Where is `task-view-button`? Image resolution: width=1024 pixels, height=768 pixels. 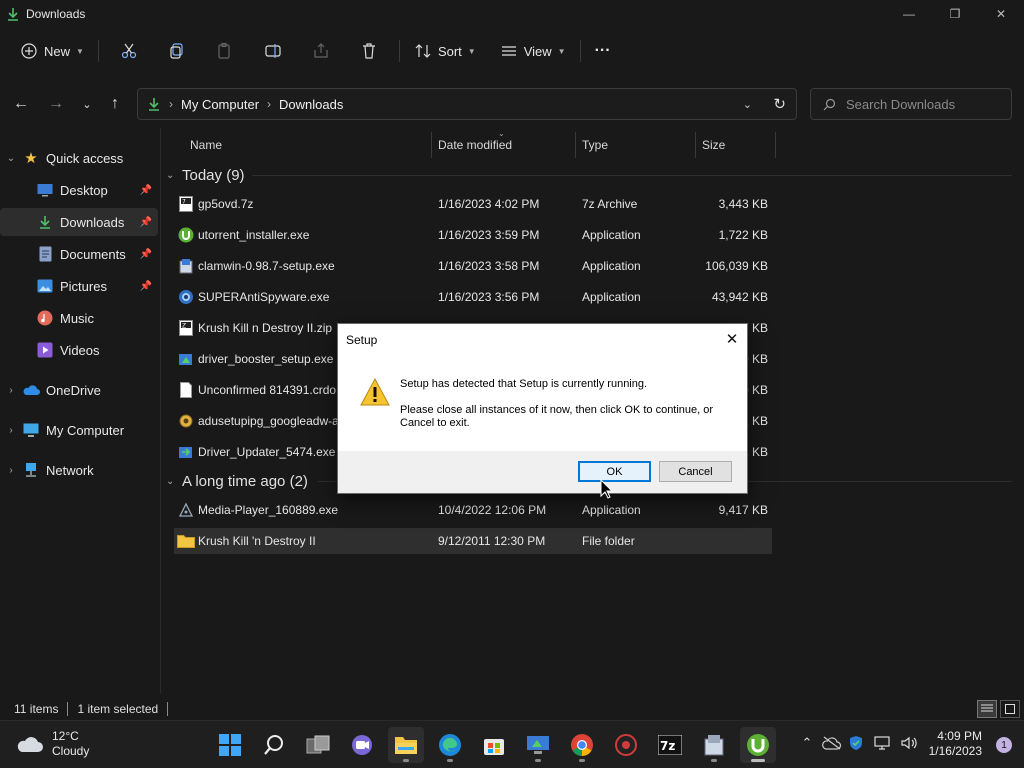
task-view-button is located at coordinates (318, 745).